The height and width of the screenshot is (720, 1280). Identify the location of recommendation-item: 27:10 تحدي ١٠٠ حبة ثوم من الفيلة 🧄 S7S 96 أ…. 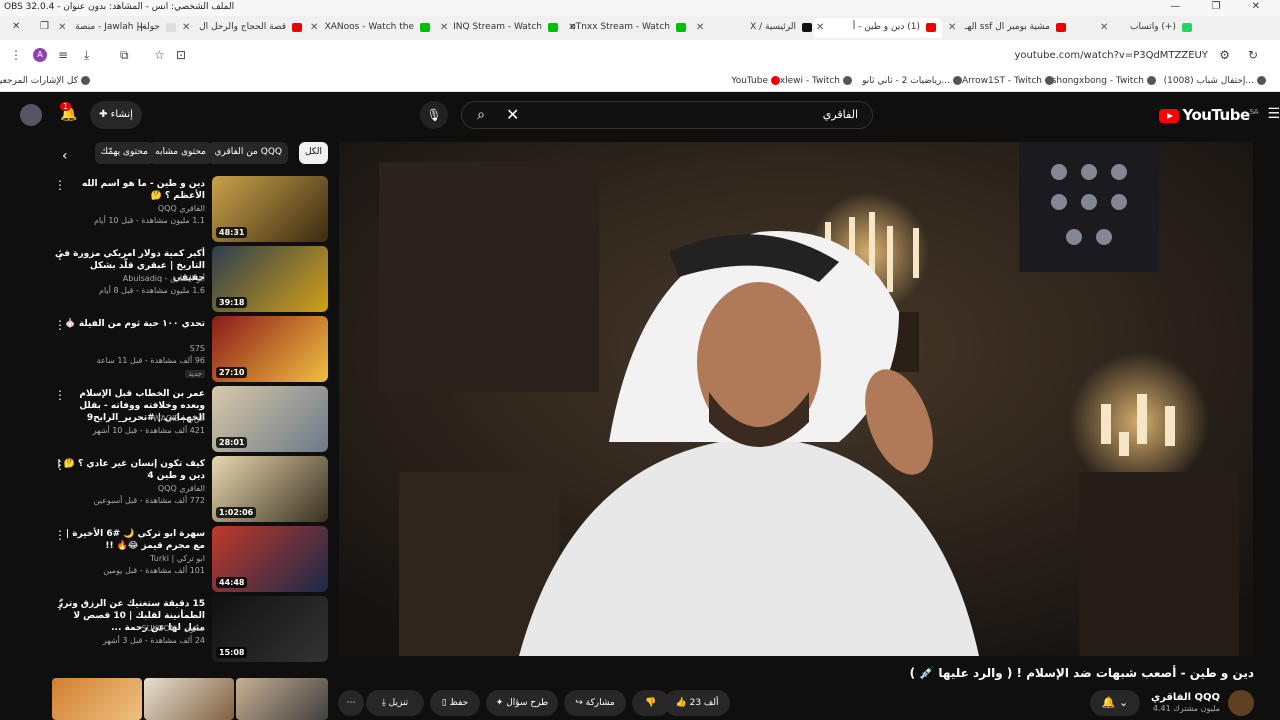
(190, 349).